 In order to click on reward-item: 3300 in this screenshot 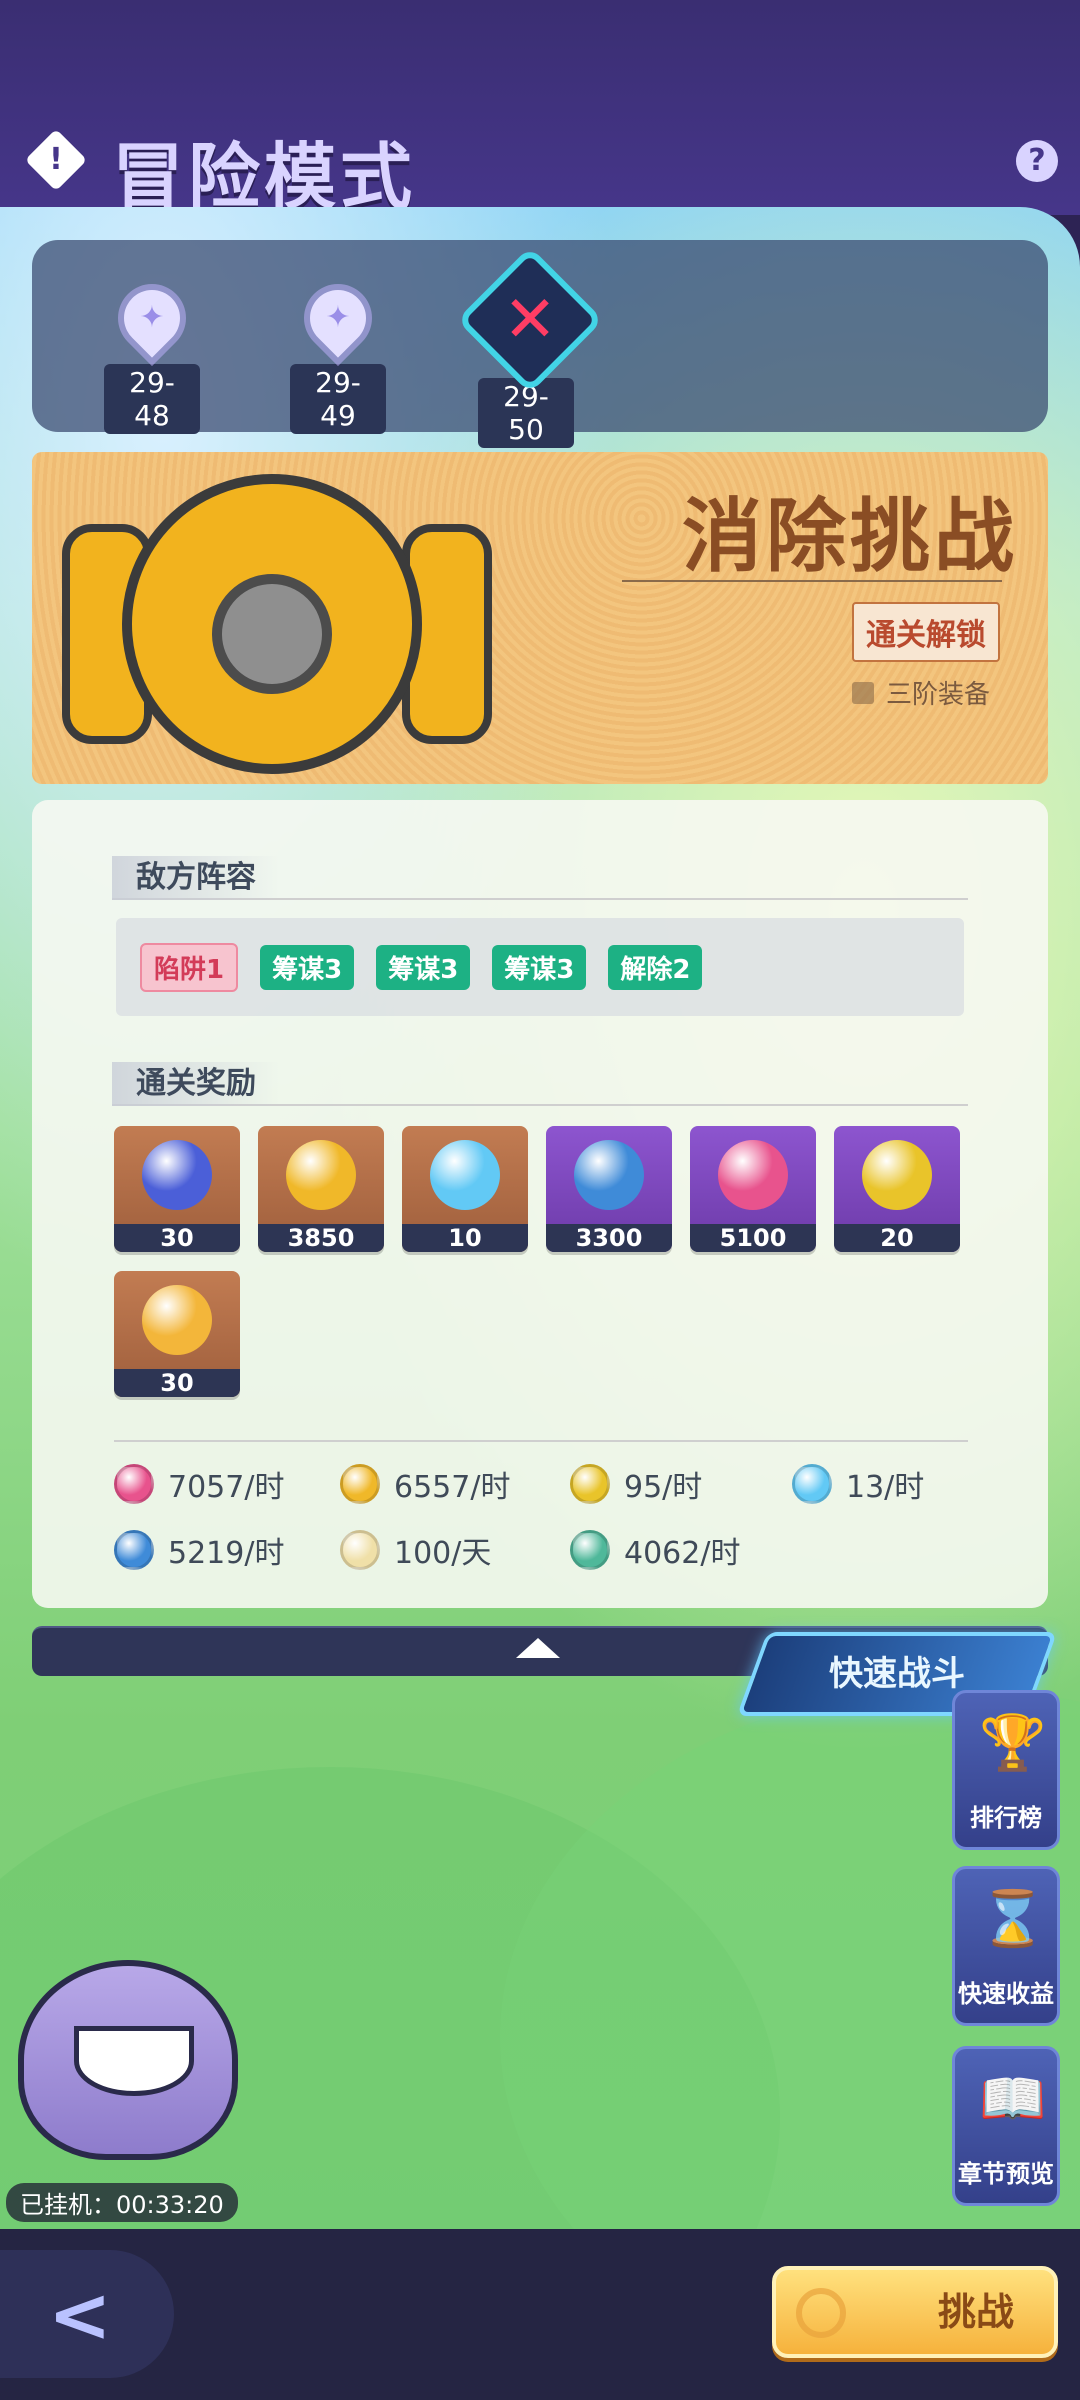, I will do `click(609, 1189)`.